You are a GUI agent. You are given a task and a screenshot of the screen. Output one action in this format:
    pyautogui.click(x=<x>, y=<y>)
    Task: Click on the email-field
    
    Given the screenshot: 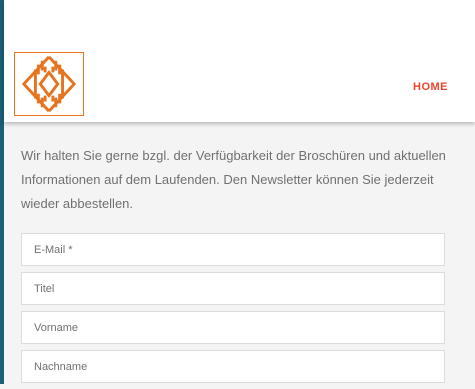 What is the action you would take?
    pyautogui.click(x=233, y=249)
    